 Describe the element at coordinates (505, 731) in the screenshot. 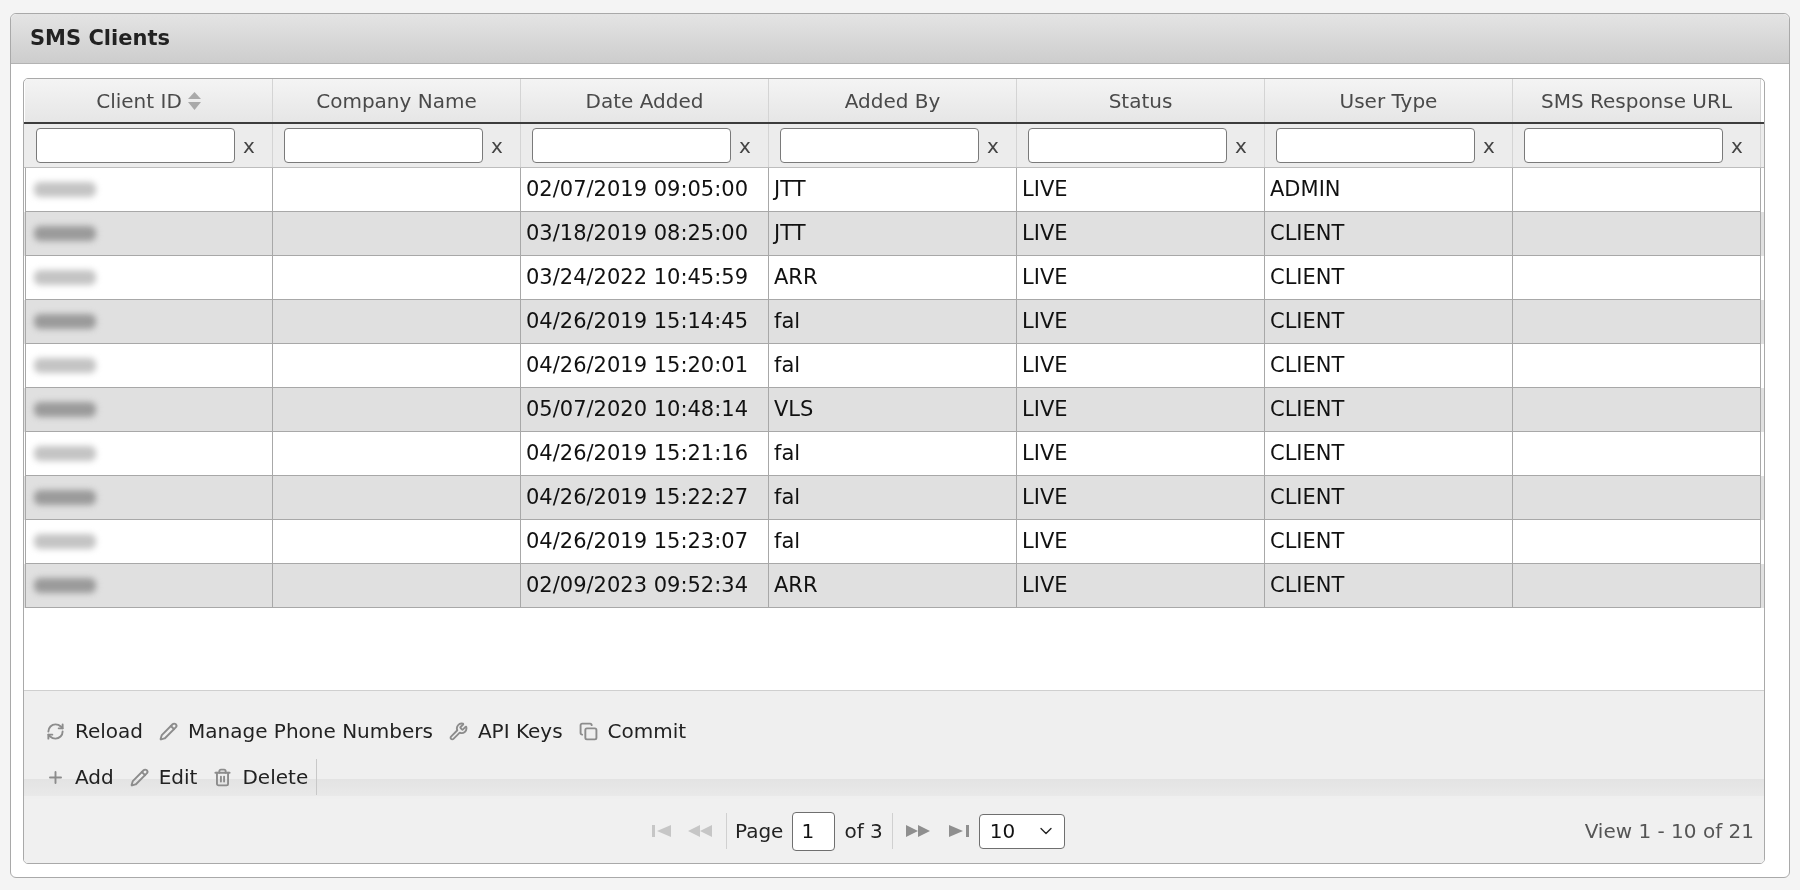

I see `api-keys-button: API Keys` at that location.